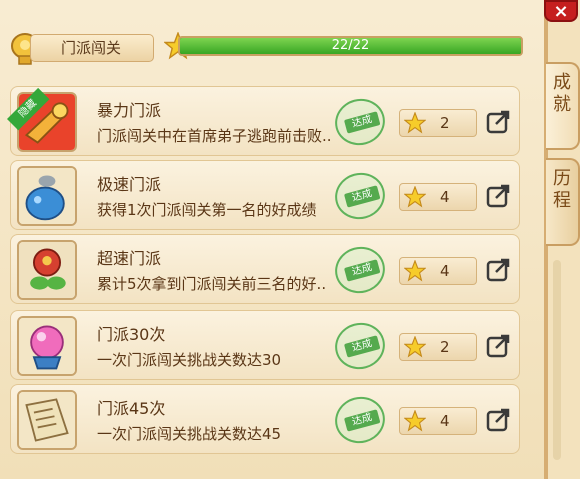  I want to click on achievement-row: 隐藏 暴力门派 门派闯关中在首席弟子逃跑前击败.. 达成 2, so click(263, 121).